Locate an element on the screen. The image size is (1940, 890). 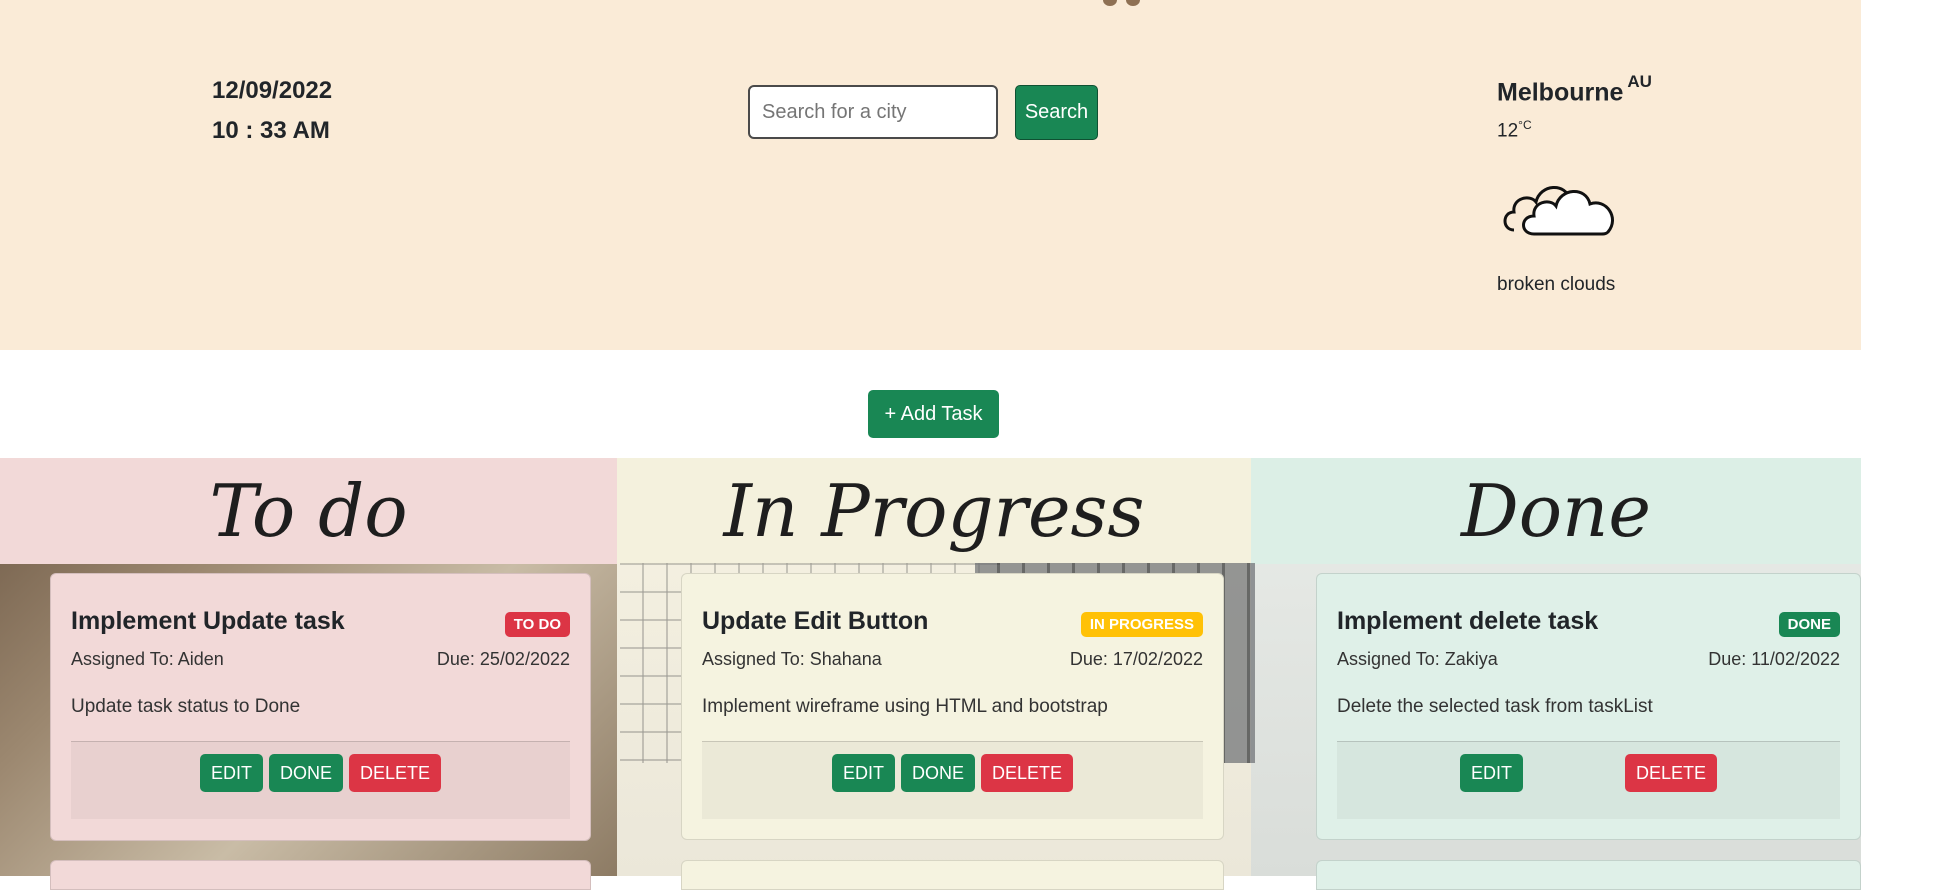
task-assignee: Assigned To: Aiden is located at coordinates (147, 659).